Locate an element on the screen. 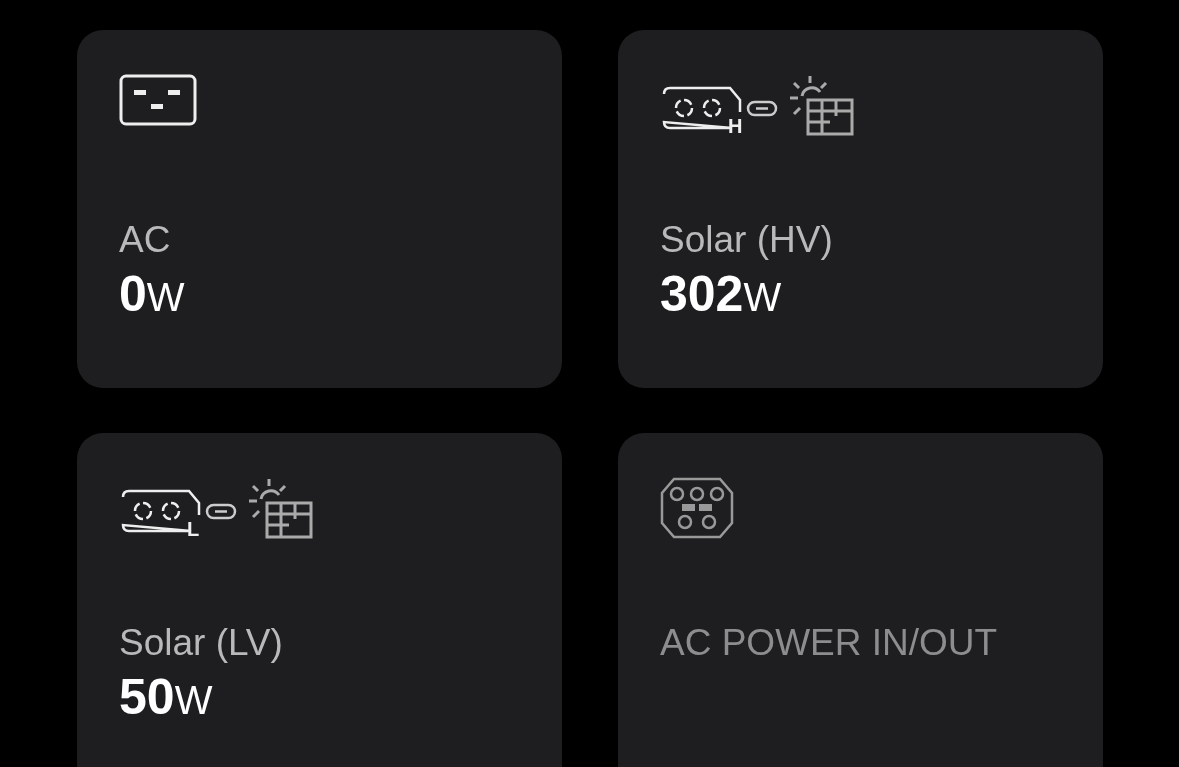 The width and height of the screenshot is (1179, 767). card-title: Solar (LV) is located at coordinates (201, 643).